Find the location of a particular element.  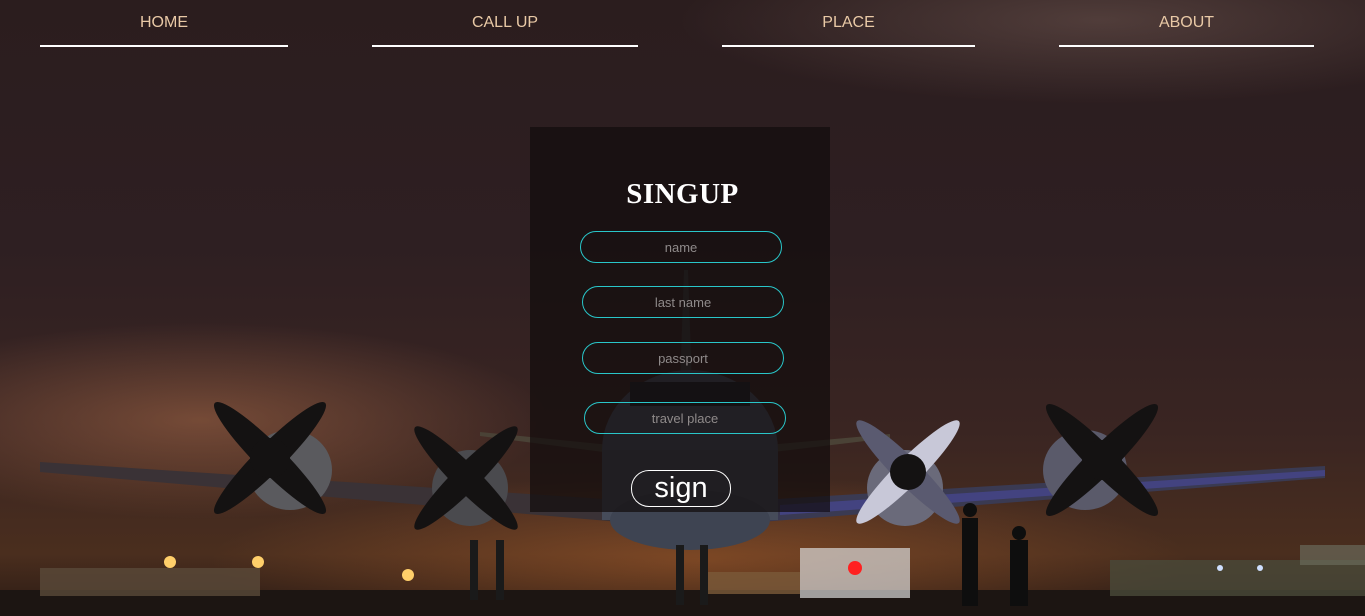

nav-about-label: ABOUT is located at coordinates (1186, 22).